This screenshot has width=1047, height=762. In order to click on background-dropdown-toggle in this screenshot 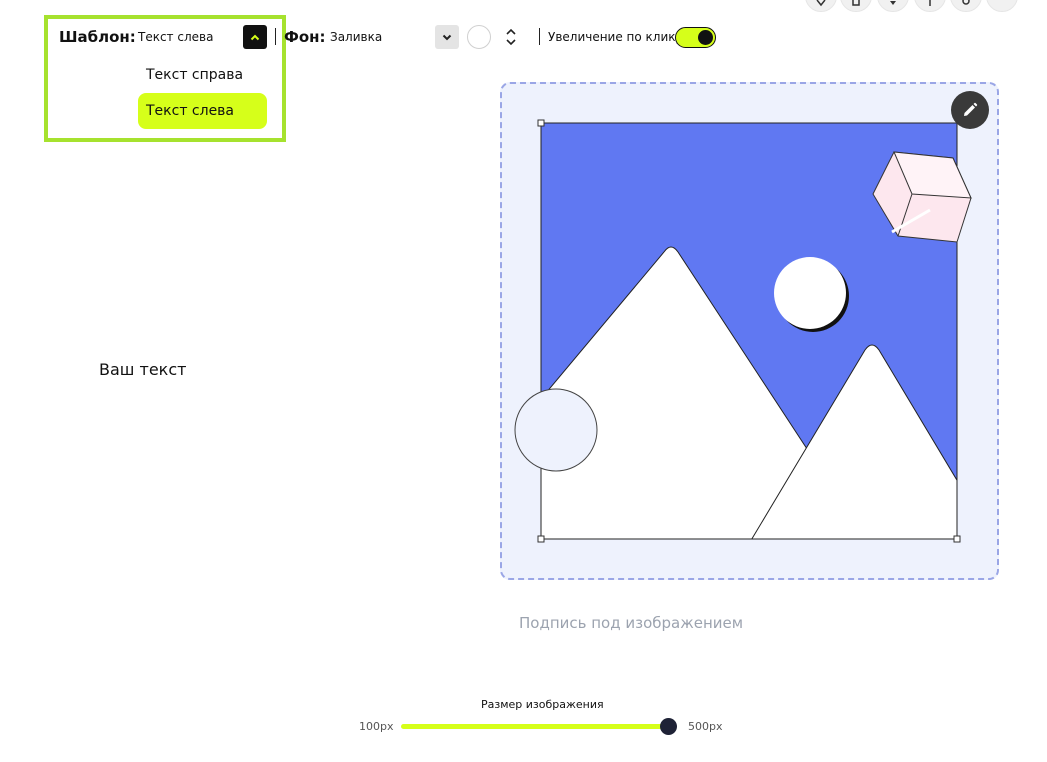, I will do `click(447, 37)`.